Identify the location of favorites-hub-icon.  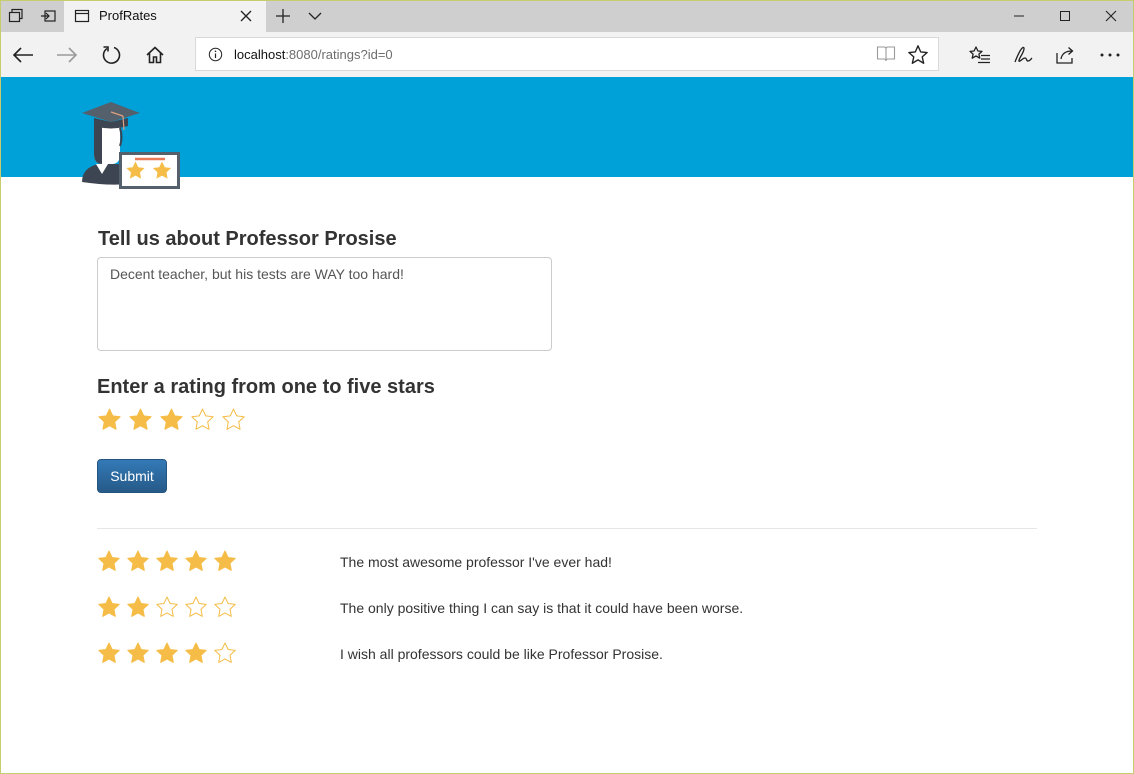
(980, 55).